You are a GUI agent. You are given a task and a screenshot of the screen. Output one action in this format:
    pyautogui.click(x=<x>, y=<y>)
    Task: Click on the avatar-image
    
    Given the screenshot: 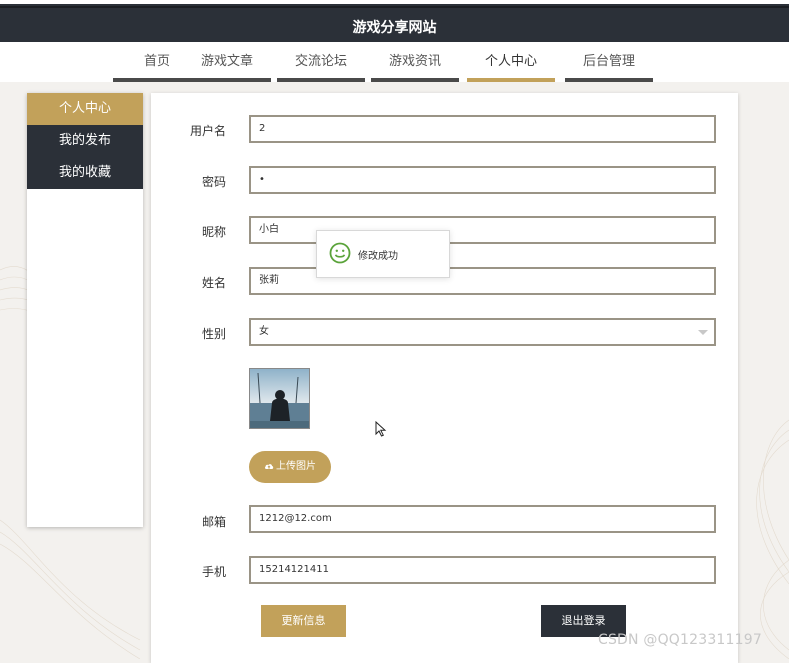 What is the action you would take?
    pyautogui.click(x=279, y=398)
    